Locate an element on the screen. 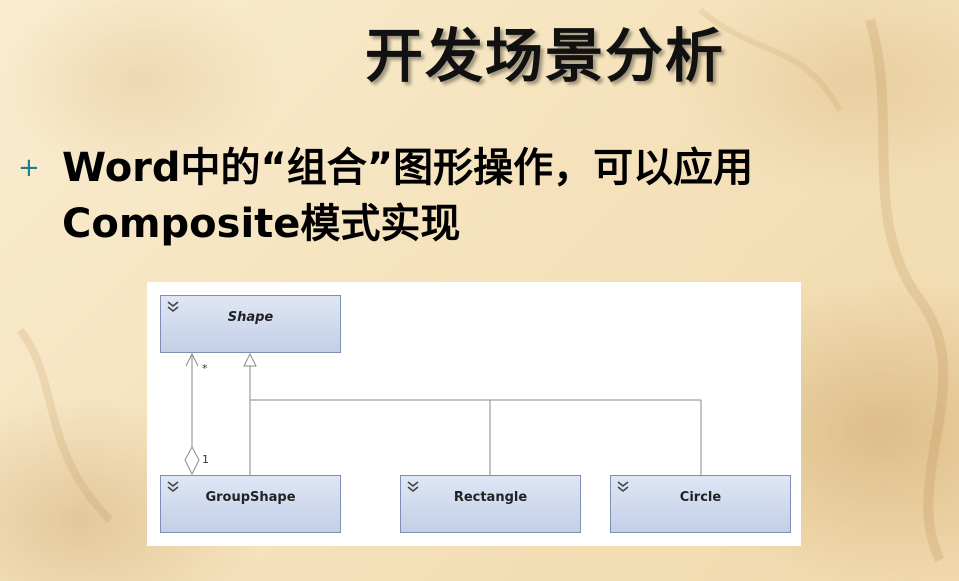  class-name: Shape is located at coordinates (250, 317).